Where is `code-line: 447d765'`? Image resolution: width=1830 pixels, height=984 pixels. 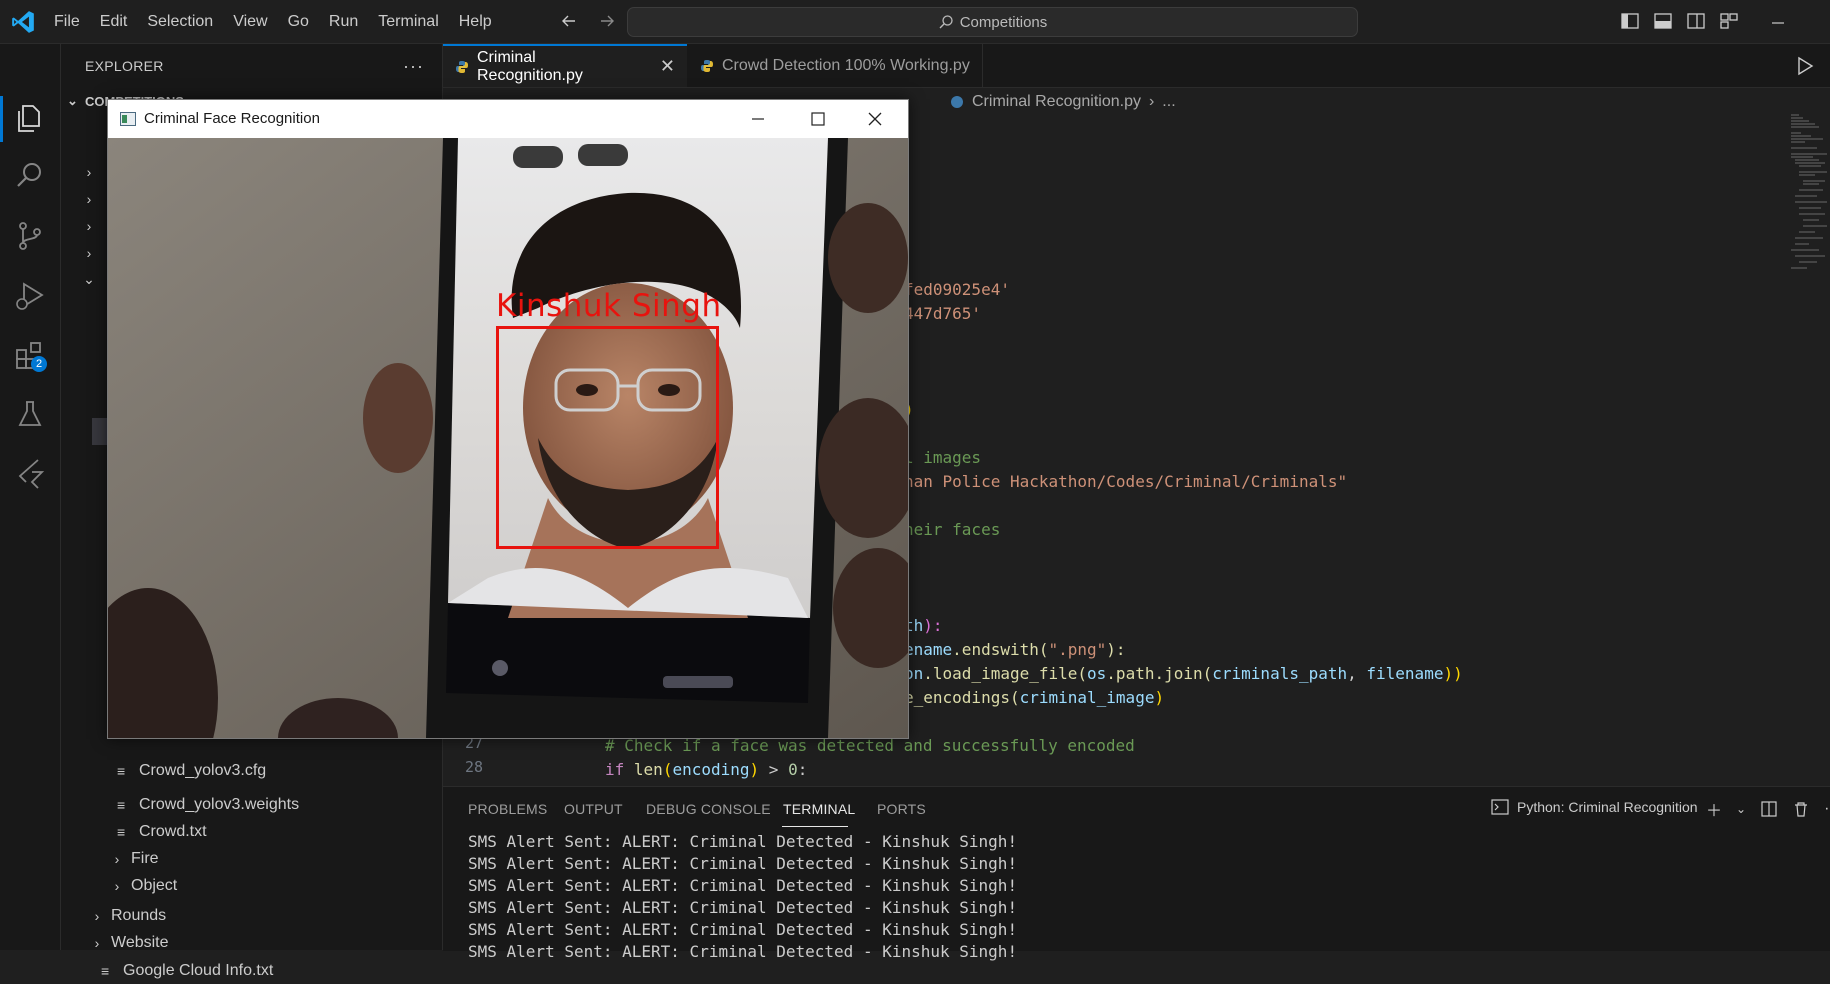
code-line: 447d765' is located at coordinates (943, 313).